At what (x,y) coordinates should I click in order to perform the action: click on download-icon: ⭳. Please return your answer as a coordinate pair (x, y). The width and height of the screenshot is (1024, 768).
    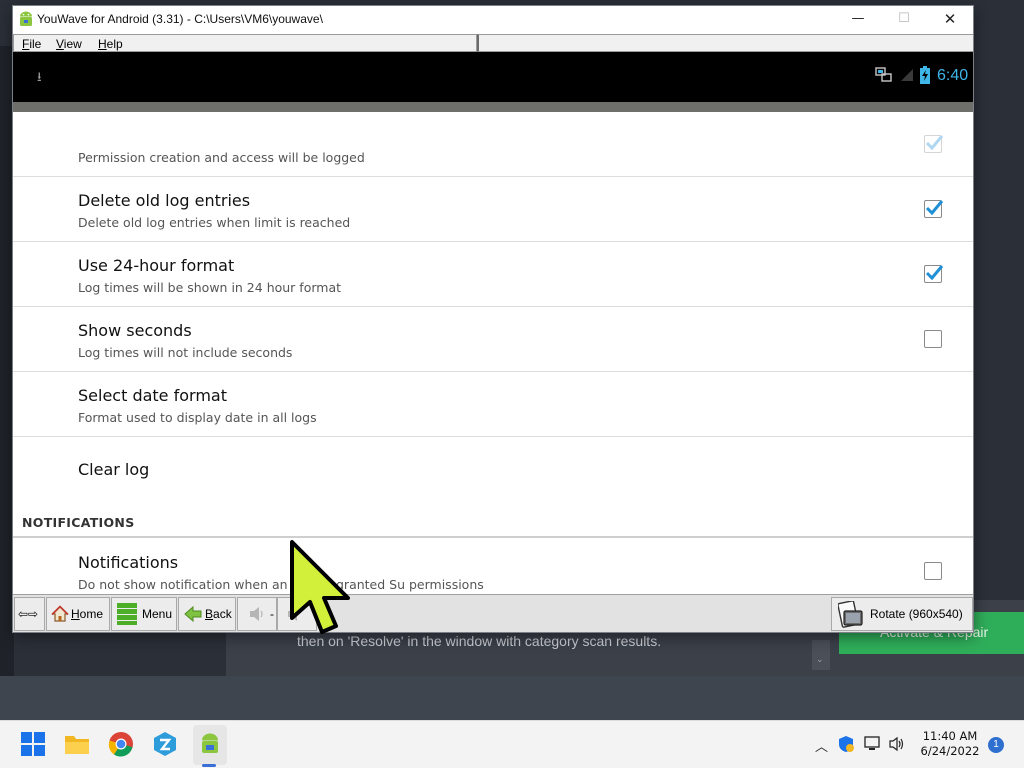
    Looking at the image, I should click on (39, 77).